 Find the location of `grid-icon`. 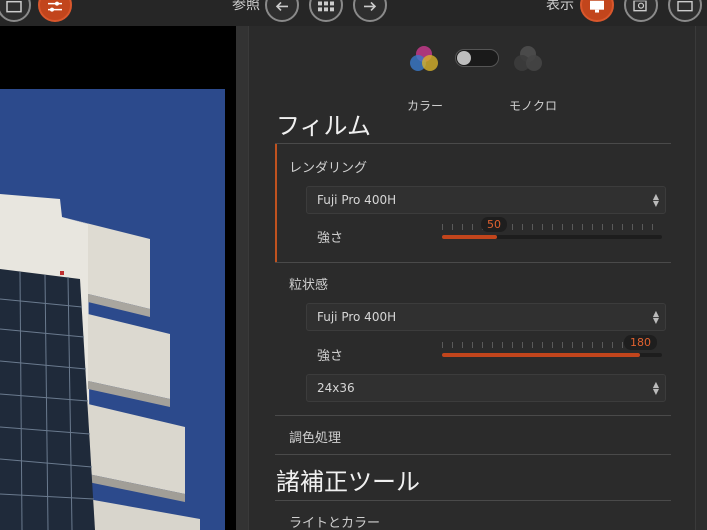

grid-icon is located at coordinates (326, 6).